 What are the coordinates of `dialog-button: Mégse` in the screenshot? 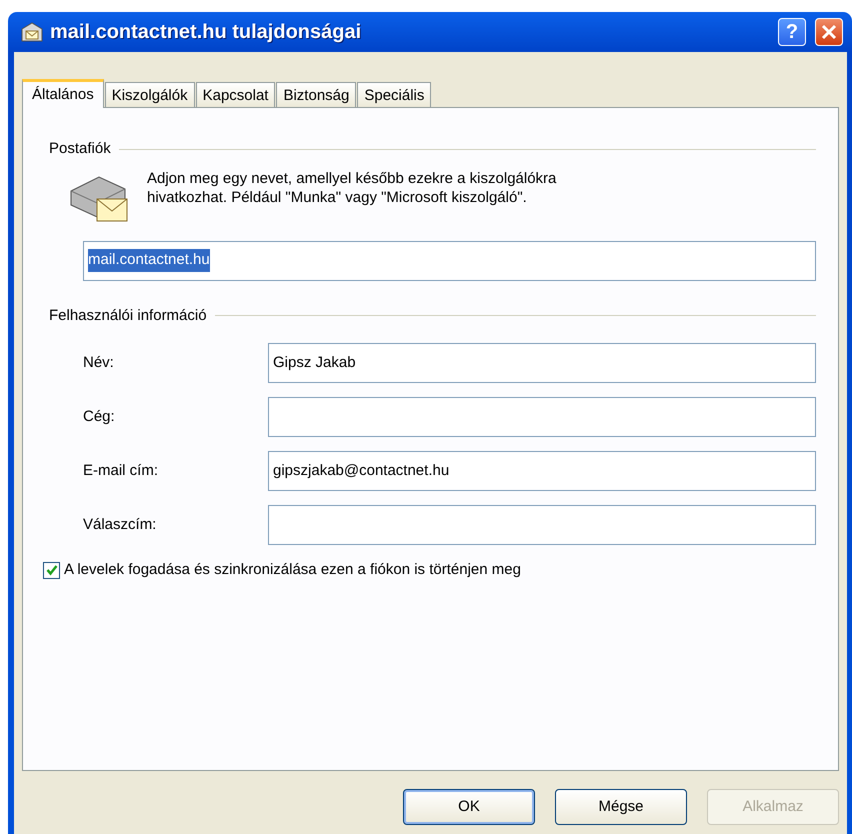 It's located at (621, 807).